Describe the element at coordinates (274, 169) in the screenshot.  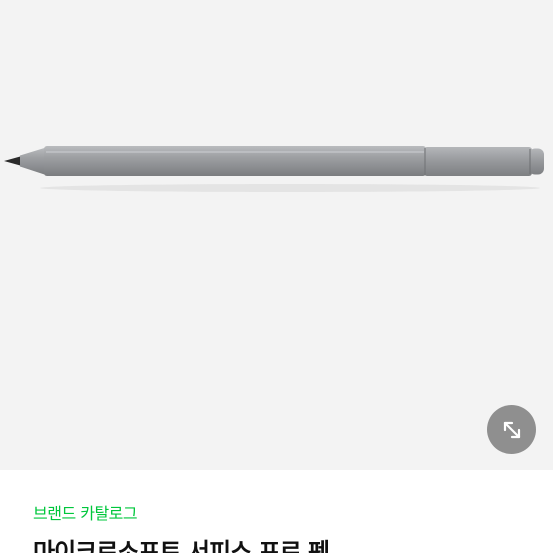
I see `product-image` at that location.